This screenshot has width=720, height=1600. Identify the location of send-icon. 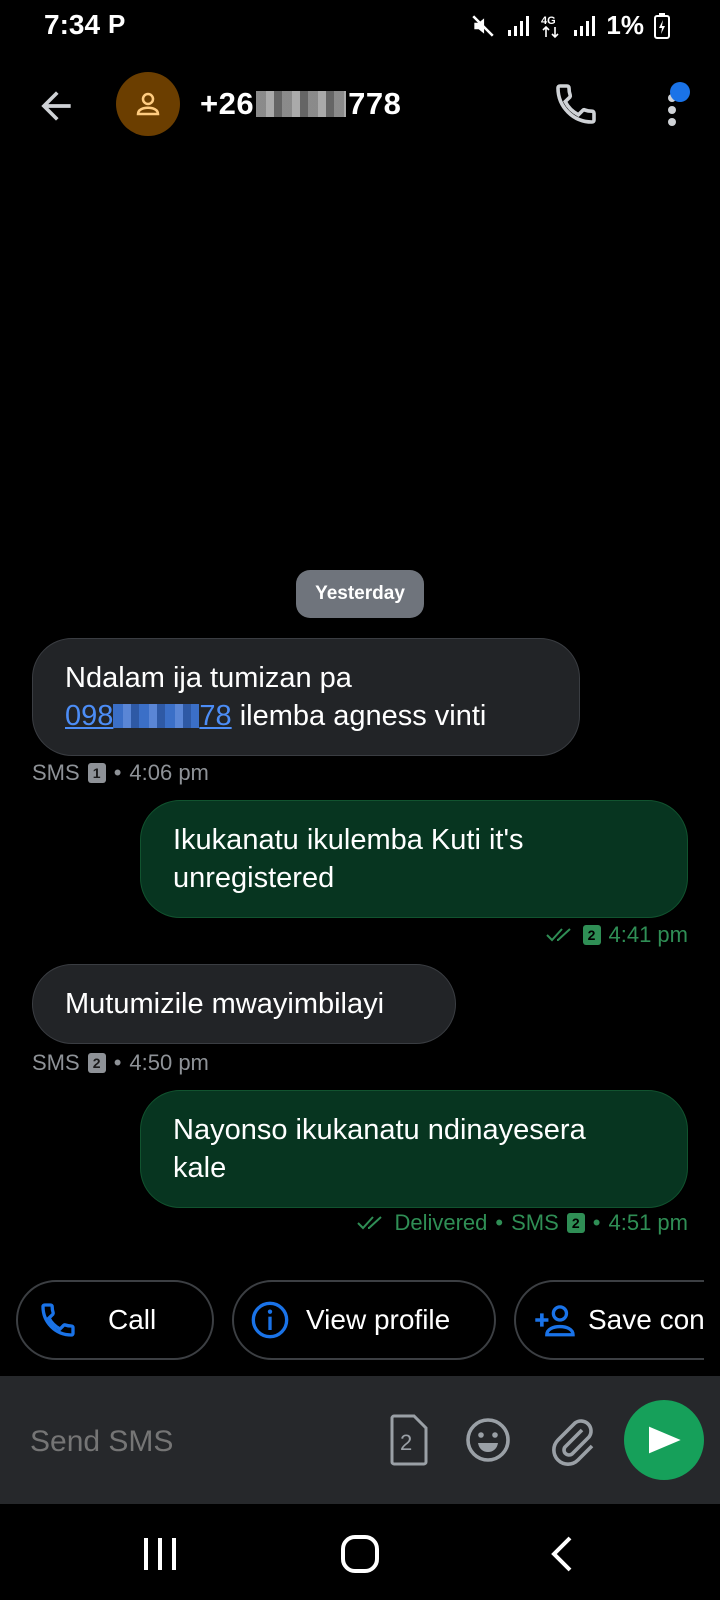
(665, 1440).